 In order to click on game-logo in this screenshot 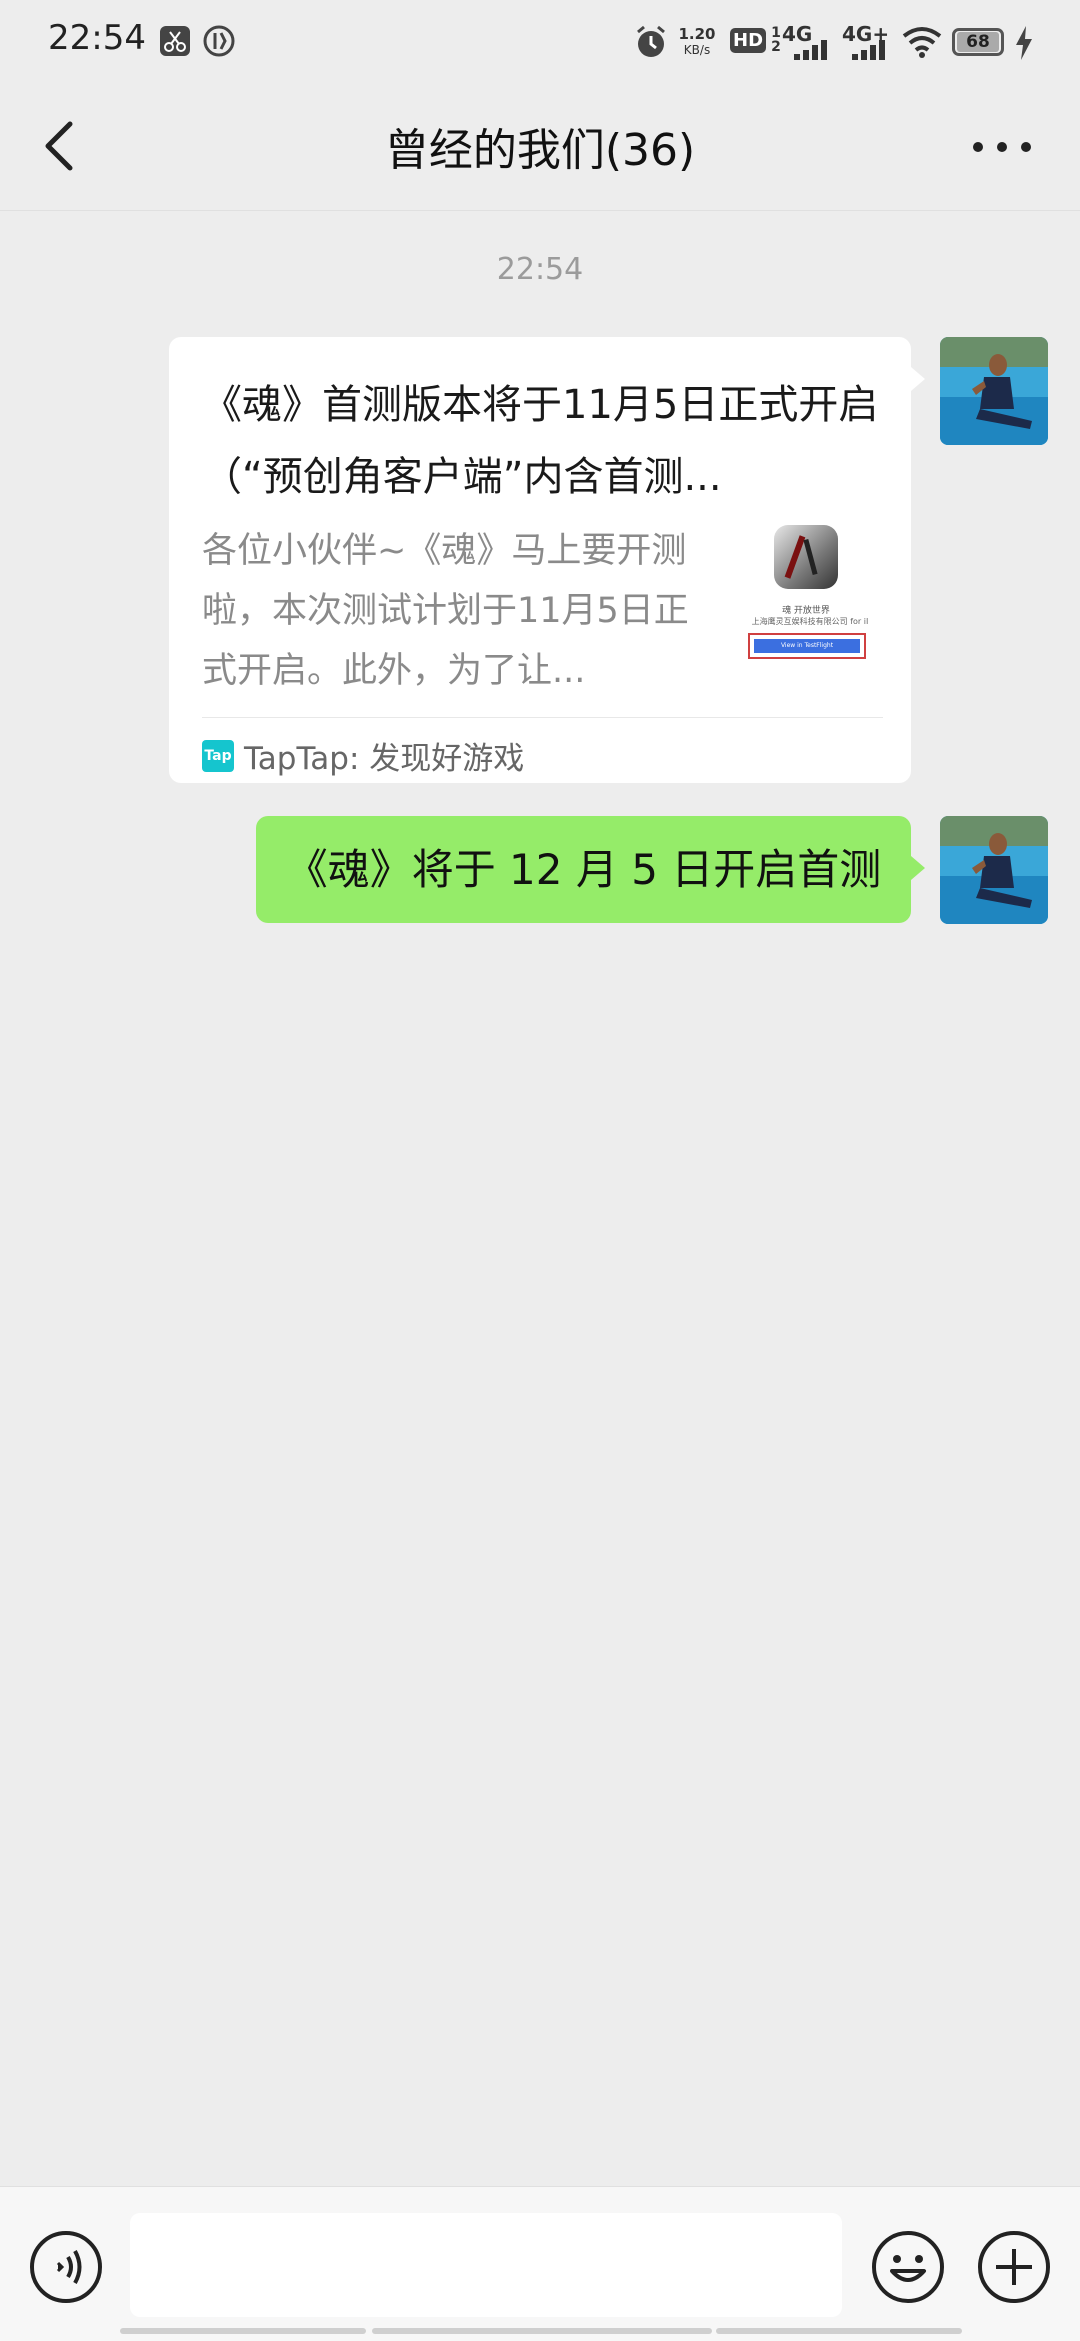, I will do `click(806, 557)`.